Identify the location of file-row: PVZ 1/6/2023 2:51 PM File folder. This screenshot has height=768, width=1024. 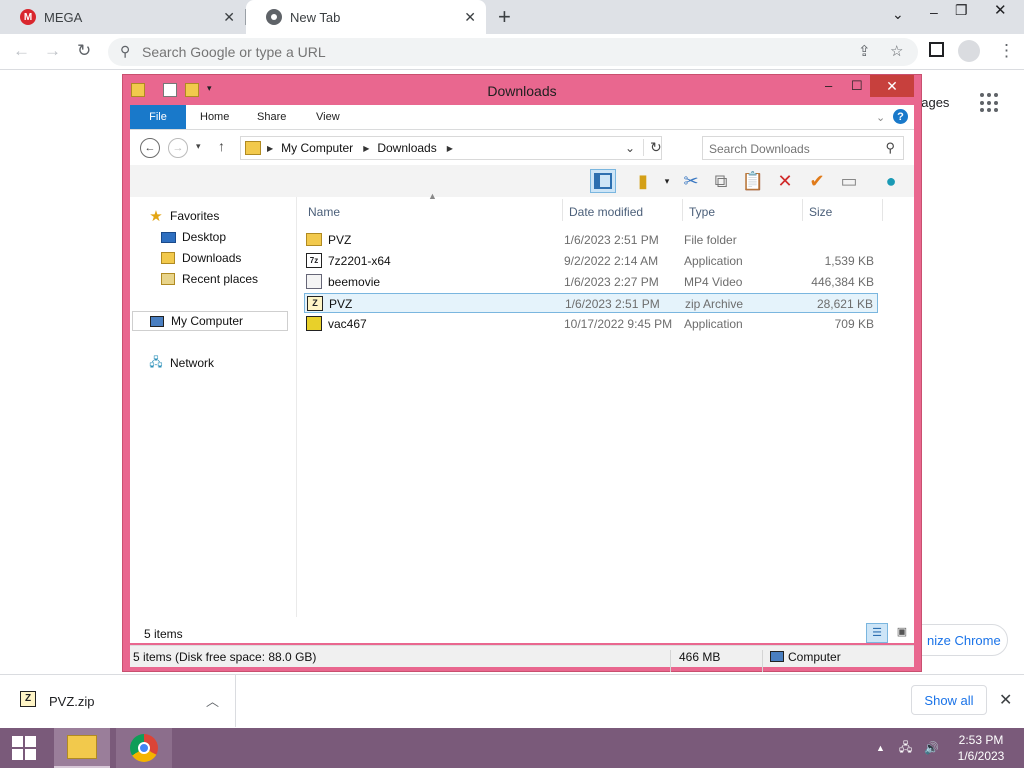
(591, 240).